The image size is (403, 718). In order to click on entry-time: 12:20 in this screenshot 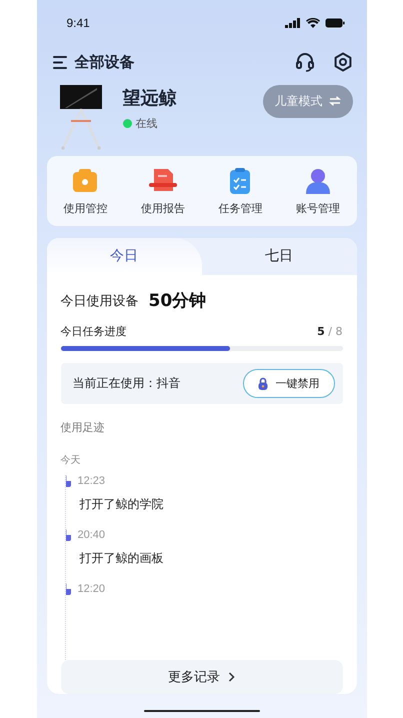, I will do `click(92, 589)`.